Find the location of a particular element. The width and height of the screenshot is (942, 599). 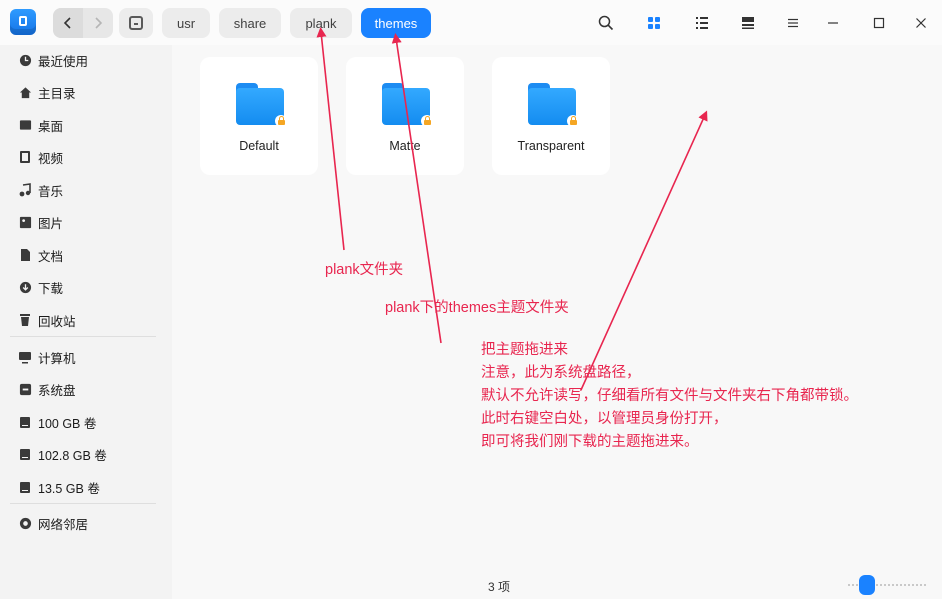

close-icon is located at coordinates (921, 23).